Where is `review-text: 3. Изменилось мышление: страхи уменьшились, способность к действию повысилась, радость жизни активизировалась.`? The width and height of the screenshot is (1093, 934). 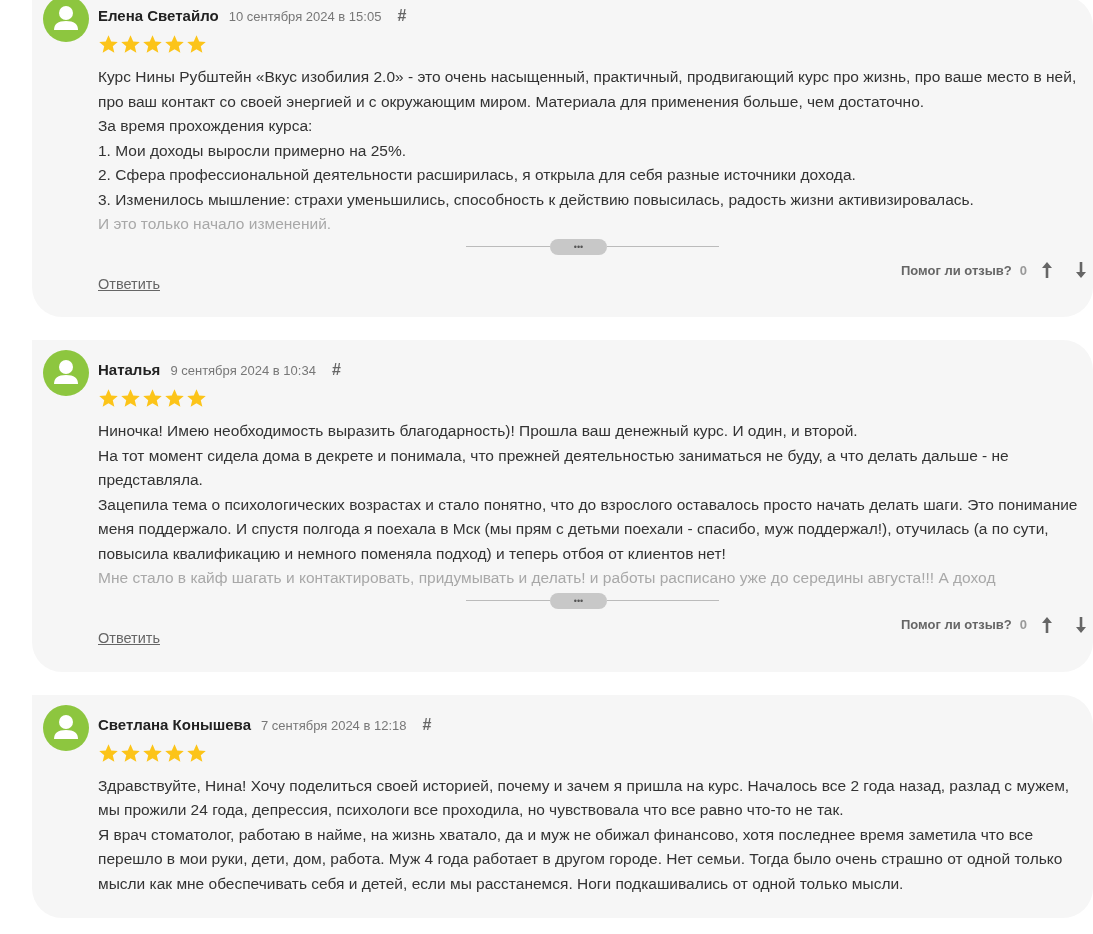 review-text: 3. Изменилось мышление: страхи уменьшились, способность к действию повысилась, радость жизни активизировалась. is located at coordinates (536, 199).